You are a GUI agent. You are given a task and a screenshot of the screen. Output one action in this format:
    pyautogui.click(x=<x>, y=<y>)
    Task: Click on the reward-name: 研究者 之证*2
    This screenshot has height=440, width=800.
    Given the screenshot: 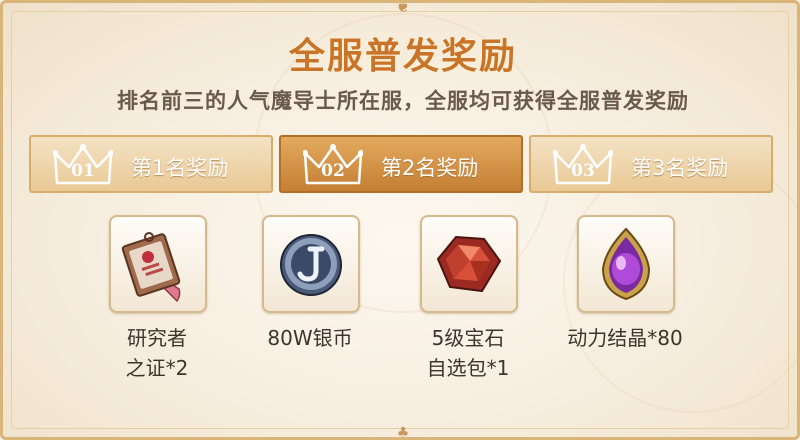 What is the action you would take?
    pyautogui.click(x=157, y=353)
    